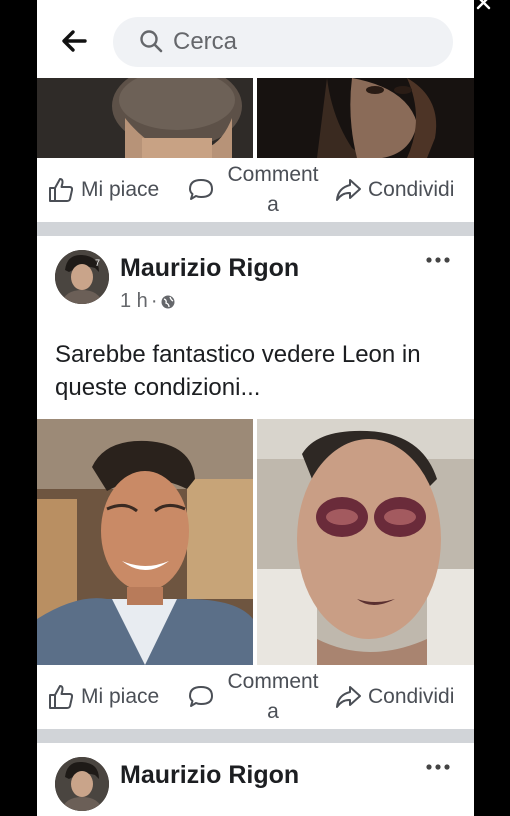 Image resolution: width=510 pixels, height=816 pixels. Describe the element at coordinates (151, 41) in the screenshot. I see `search-icon` at that location.